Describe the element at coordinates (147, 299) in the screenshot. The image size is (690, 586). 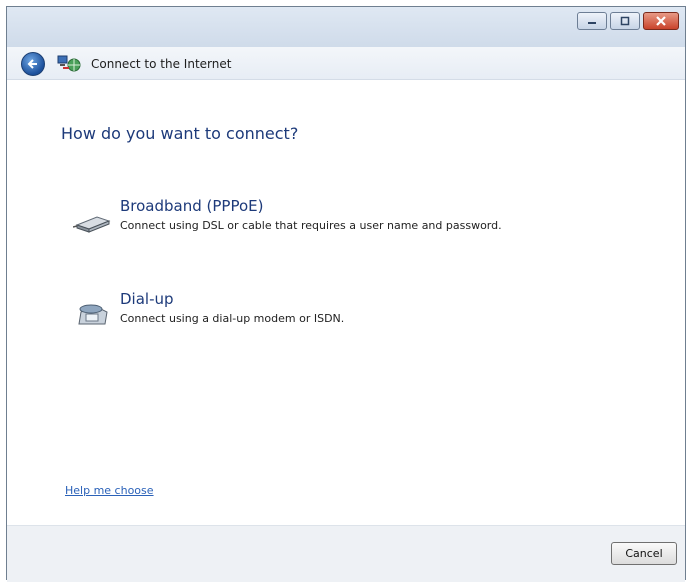
I see `dialup-option-title: Dial-up` at that location.